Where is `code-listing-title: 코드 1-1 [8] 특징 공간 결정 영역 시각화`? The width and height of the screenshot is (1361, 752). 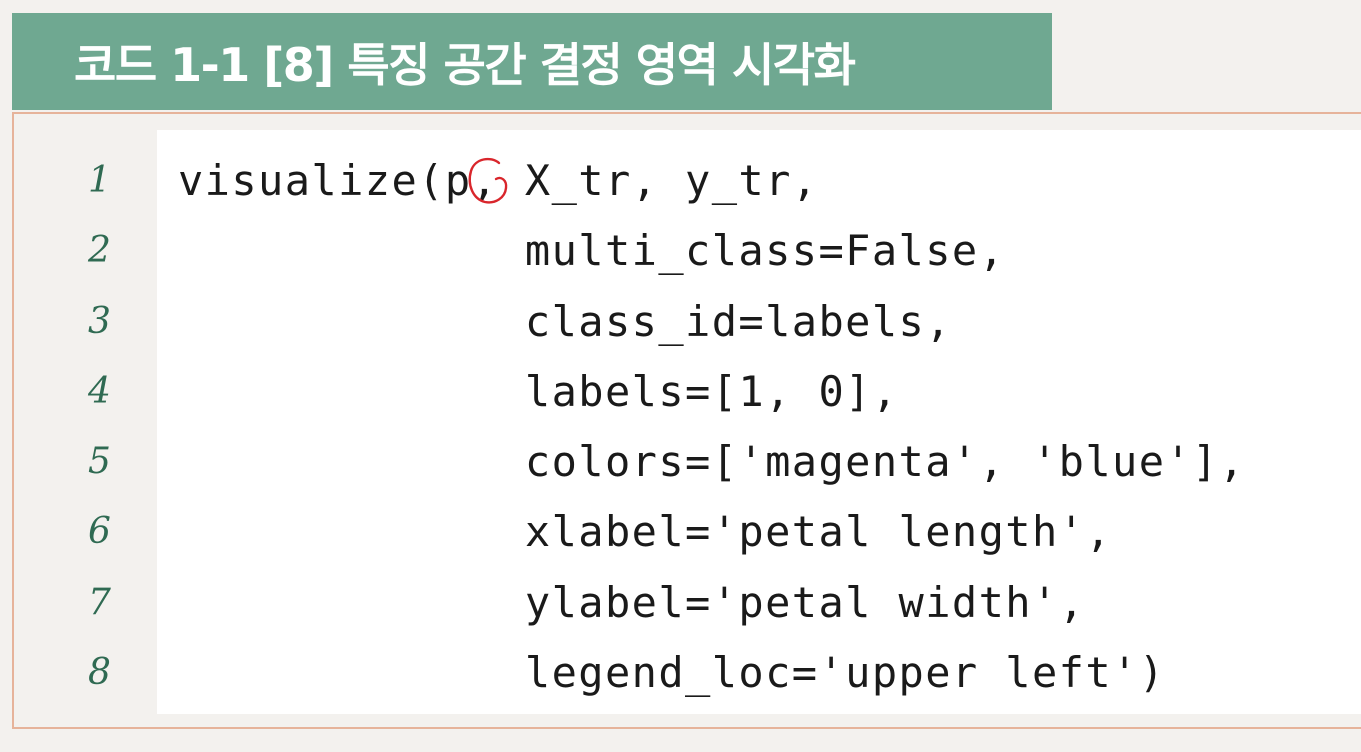 code-listing-title: 코드 1-1 [8] 특징 공간 결정 영역 시각화 is located at coordinates (465, 64).